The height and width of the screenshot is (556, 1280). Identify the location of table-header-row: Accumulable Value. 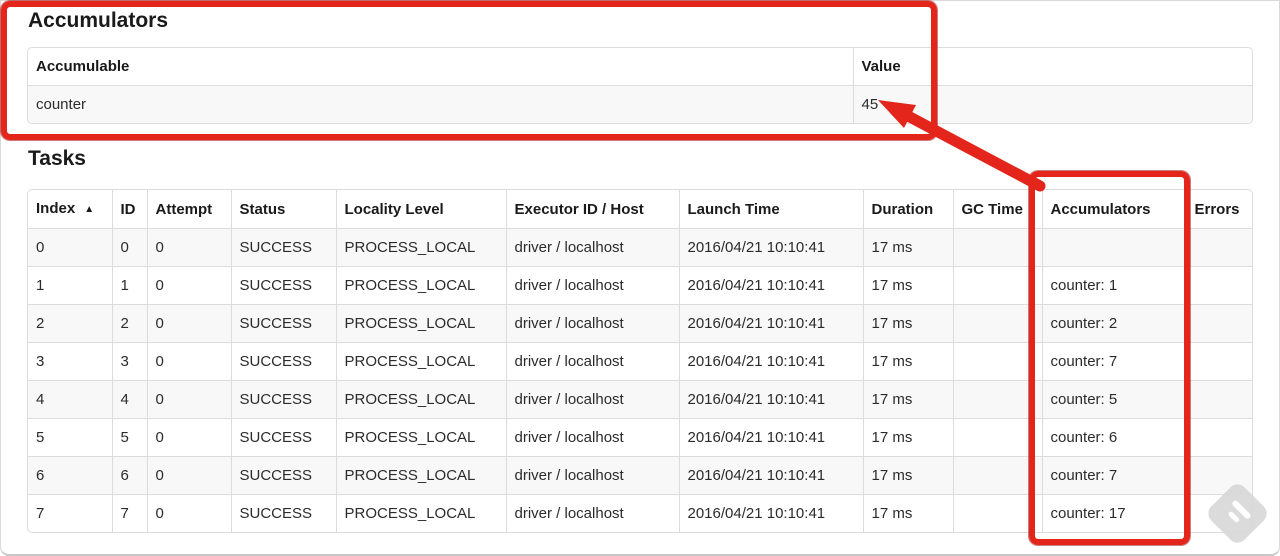
(640, 67).